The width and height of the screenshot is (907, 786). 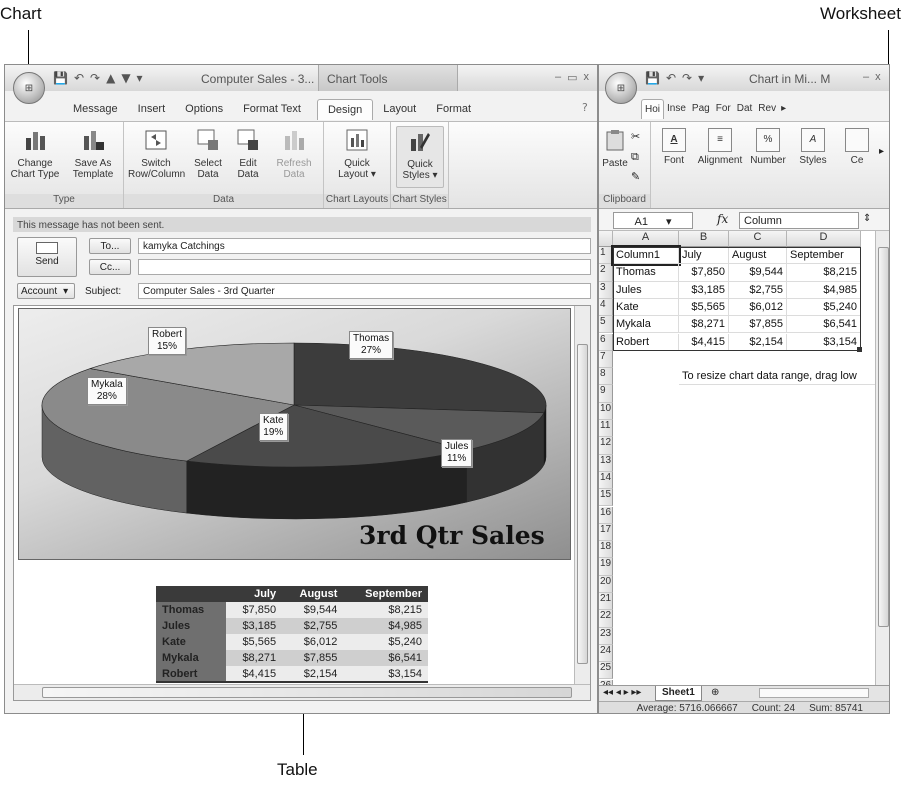 What do you see at coordinates (364, 246) in the screenshot?
I see `to-field: kamyka Catchings` at bounding box center [364, 246].